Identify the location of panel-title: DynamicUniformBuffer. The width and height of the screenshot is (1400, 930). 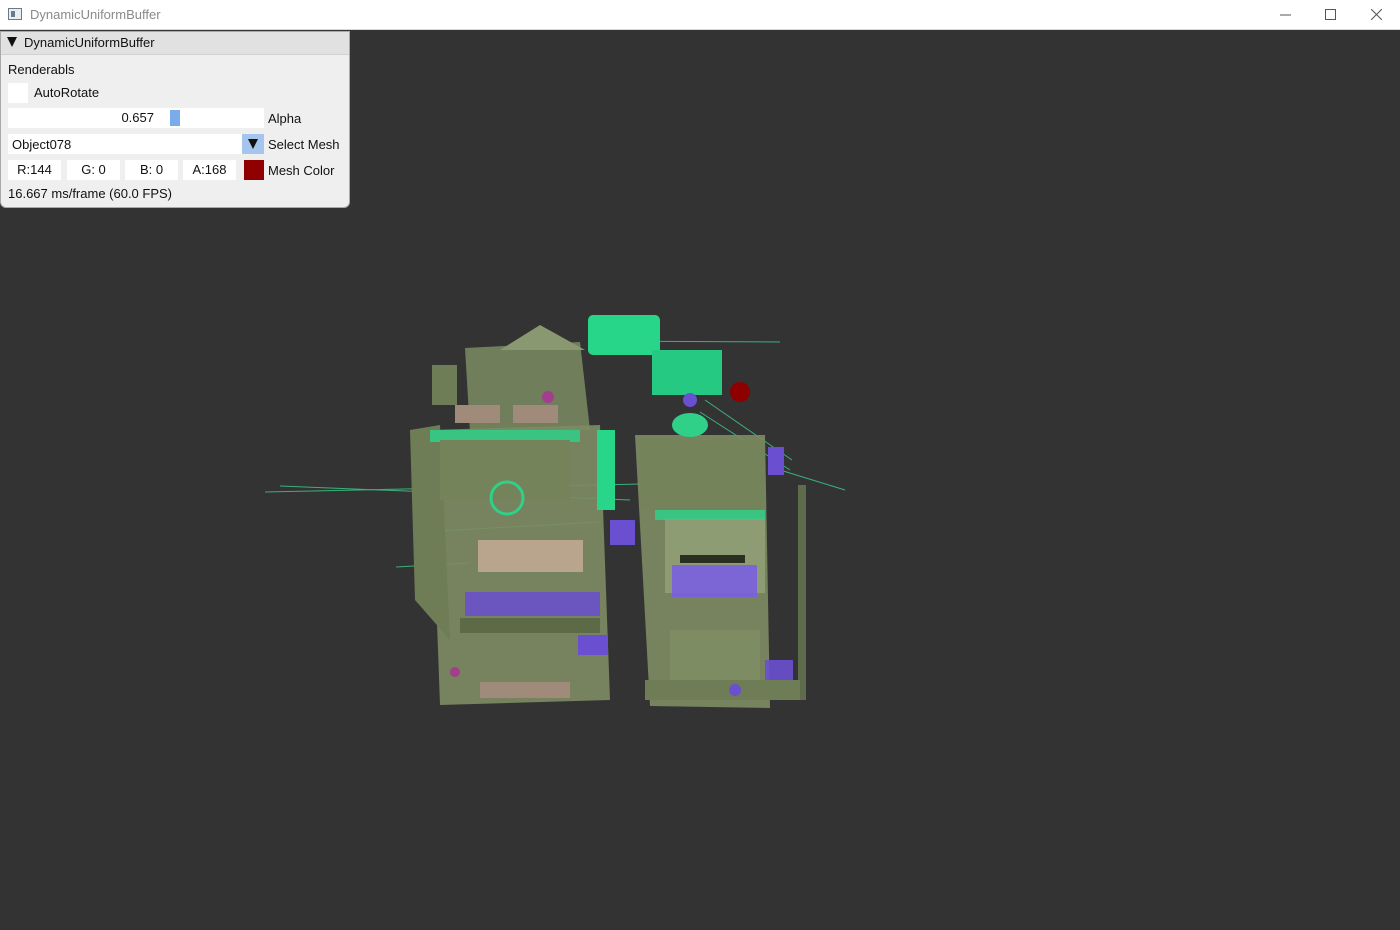
(89, 42).